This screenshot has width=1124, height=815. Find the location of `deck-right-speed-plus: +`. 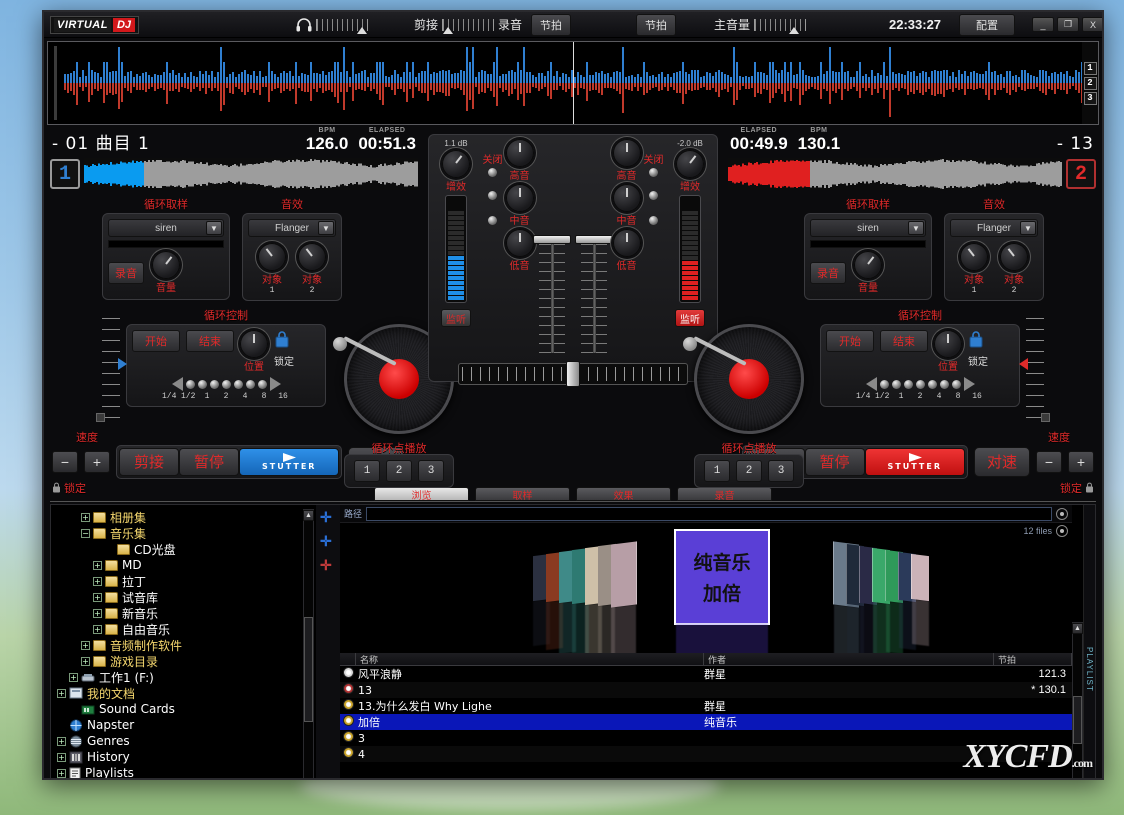

deck-right-speed-plus: + is located at coordinates (1081, 461).